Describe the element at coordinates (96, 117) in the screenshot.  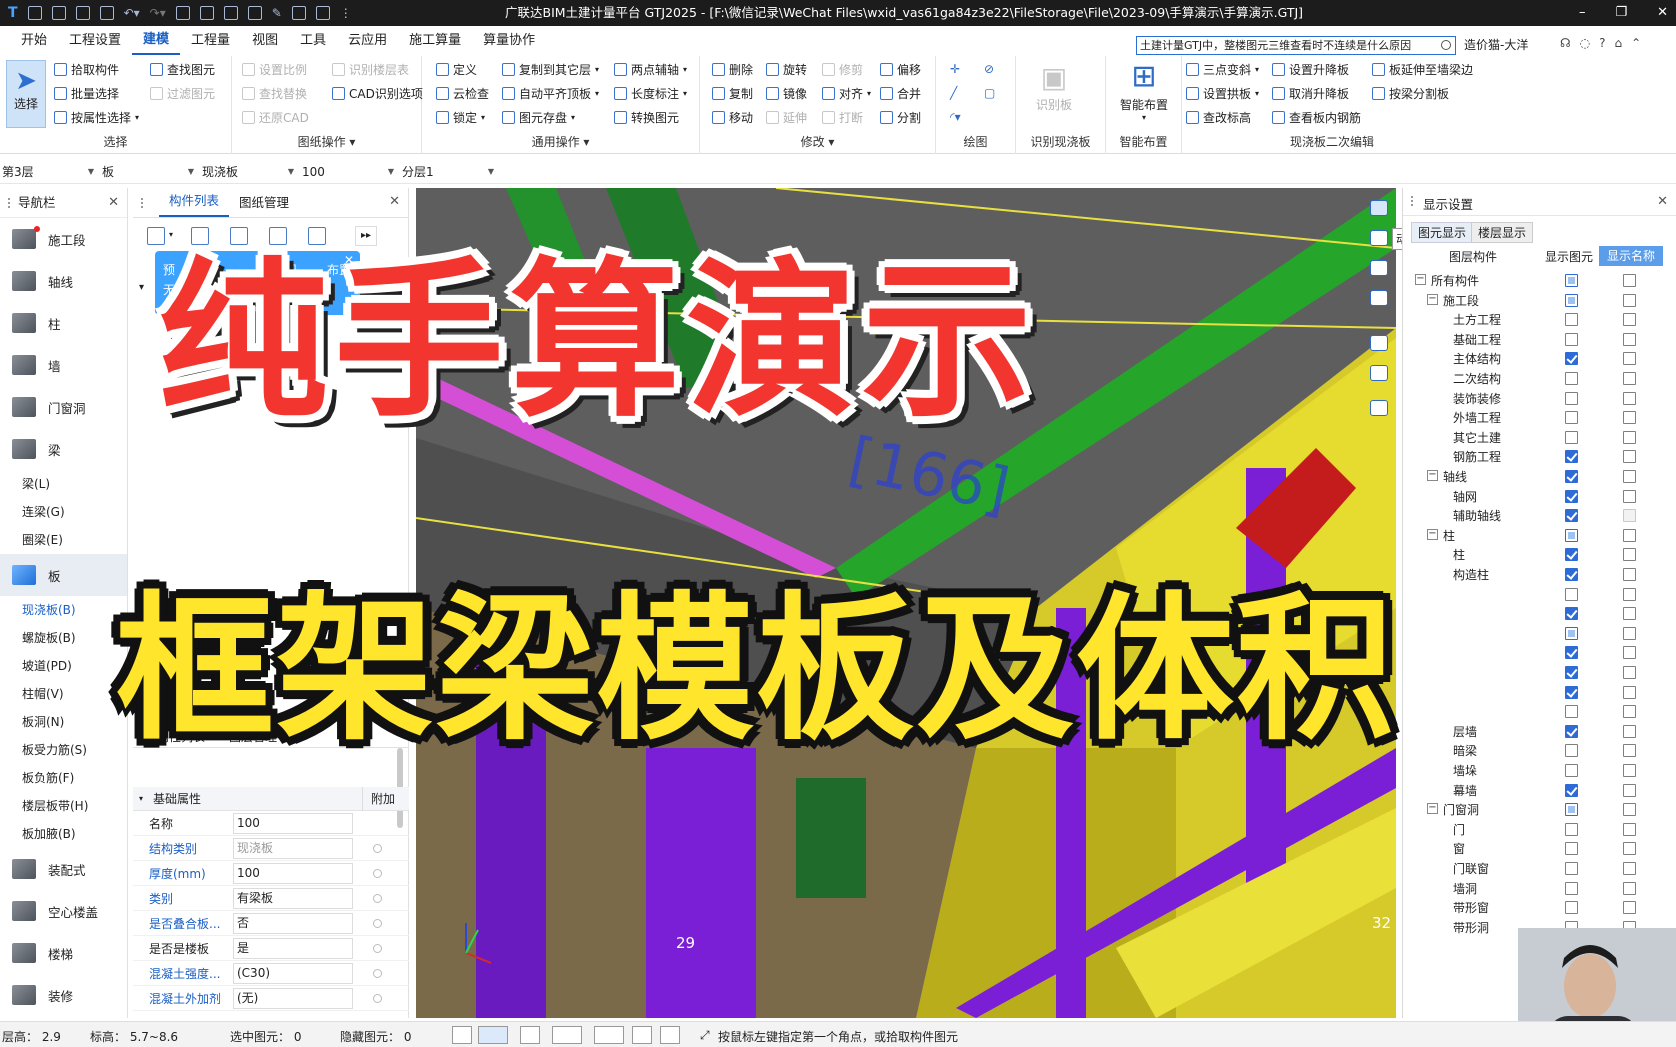
I see `select-by-attribute-button: 按属性选择 ▾` at that location.